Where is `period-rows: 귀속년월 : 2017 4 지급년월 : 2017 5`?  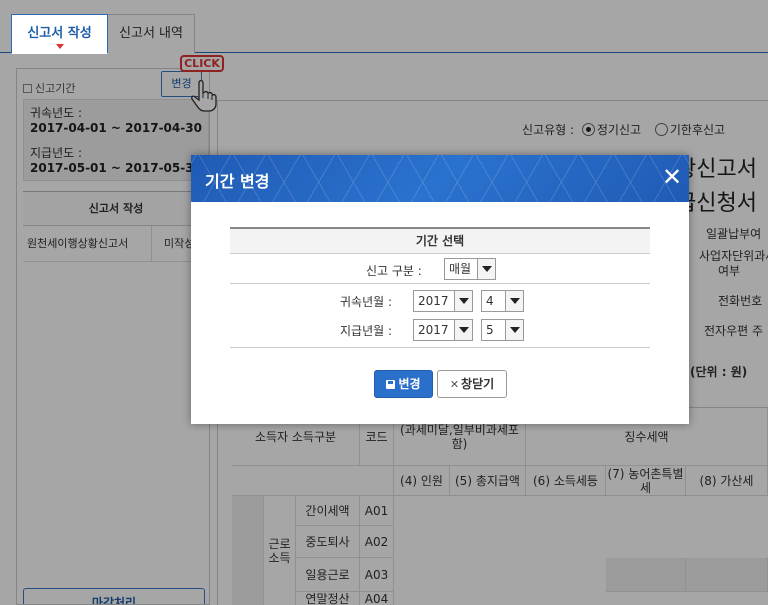 period-rows: 귀속년월 : 2017 4 지급년월 : 2017 5 is located at coordinates (440, 316).